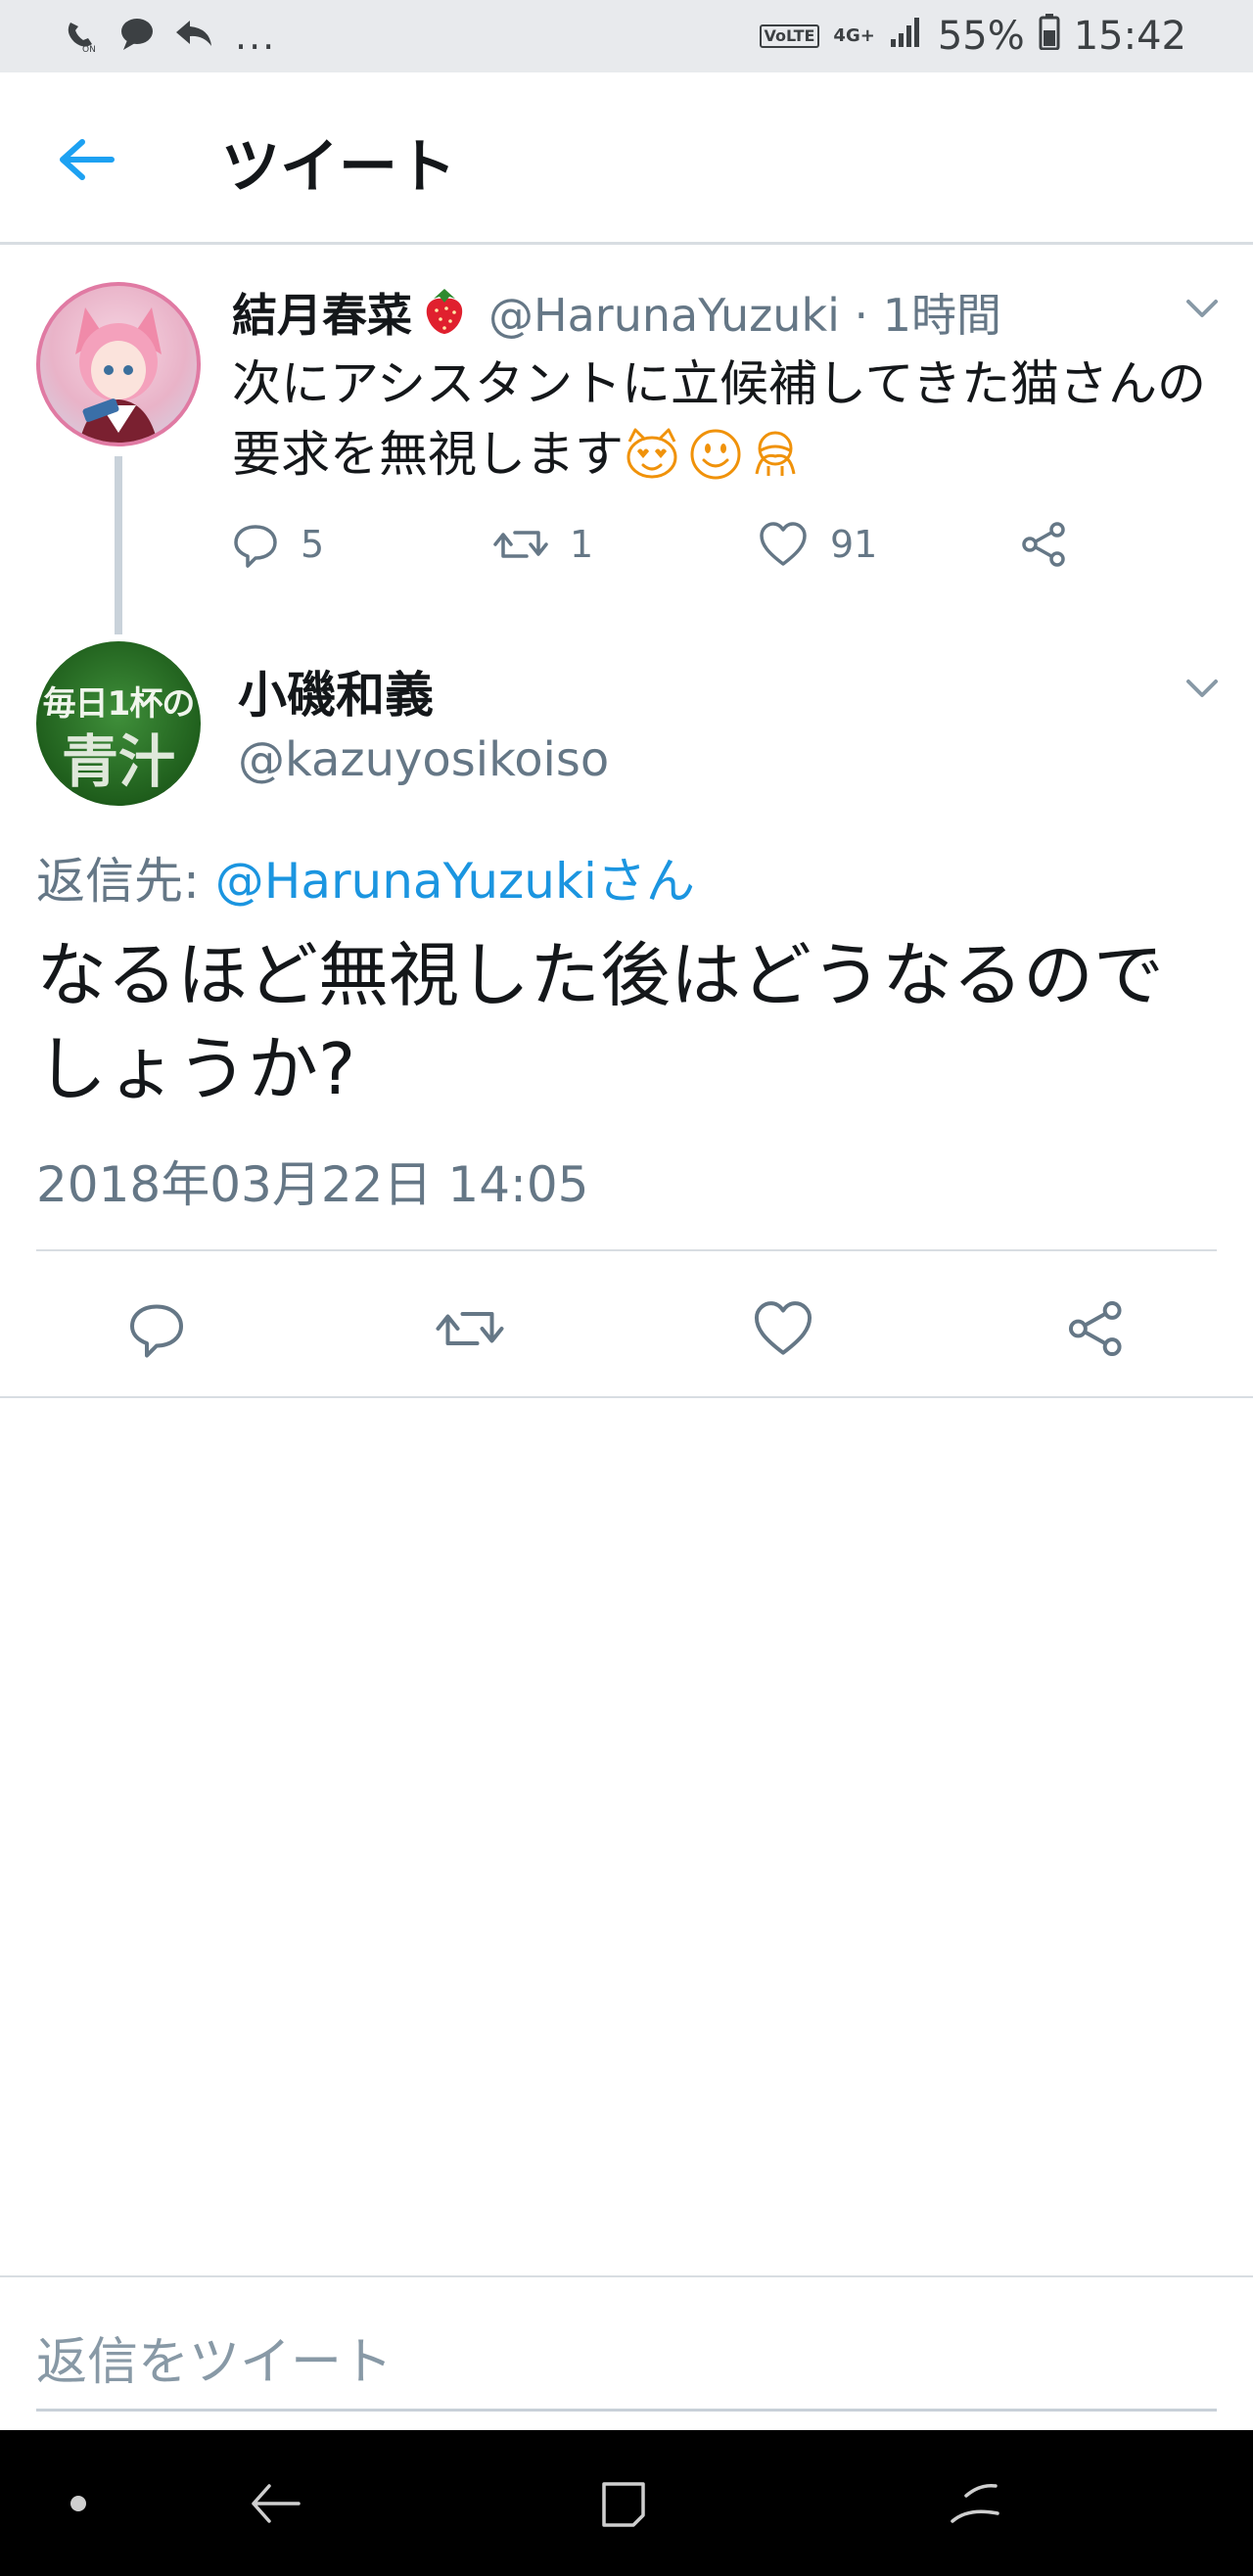  Describe the element at coordinates (981, 36) in the screenshot. I see `battery-percent: 55%` at that location.